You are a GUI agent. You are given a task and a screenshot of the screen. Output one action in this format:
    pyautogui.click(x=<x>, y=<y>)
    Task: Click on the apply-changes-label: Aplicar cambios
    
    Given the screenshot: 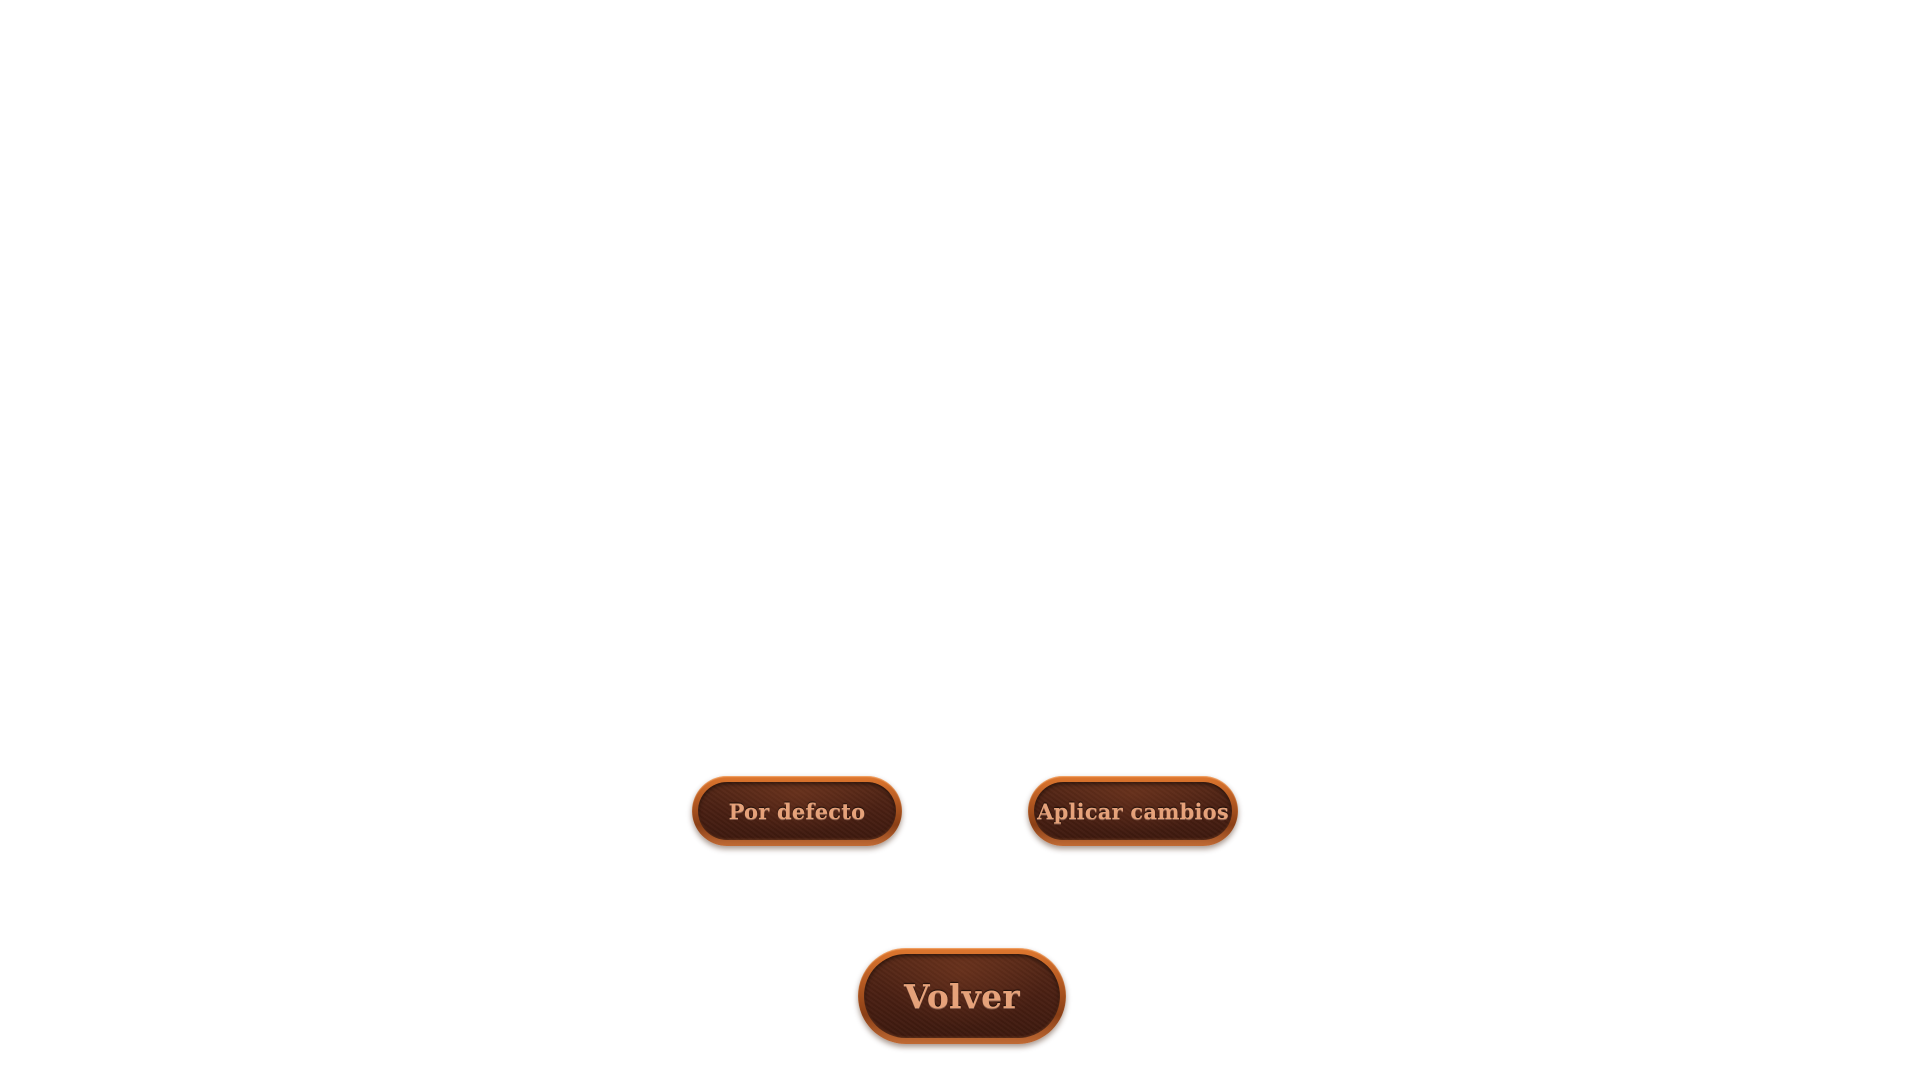 What is the action you would take?
    pyautogui.click(x=1133, y=811)
    